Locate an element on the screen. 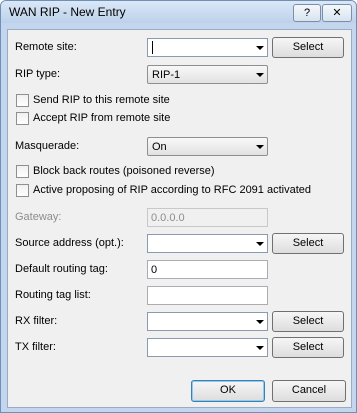 The image size is (357, 413). title-bar: WAN RIP - New Entry ? ✕ is located at coordinates (178, 12).